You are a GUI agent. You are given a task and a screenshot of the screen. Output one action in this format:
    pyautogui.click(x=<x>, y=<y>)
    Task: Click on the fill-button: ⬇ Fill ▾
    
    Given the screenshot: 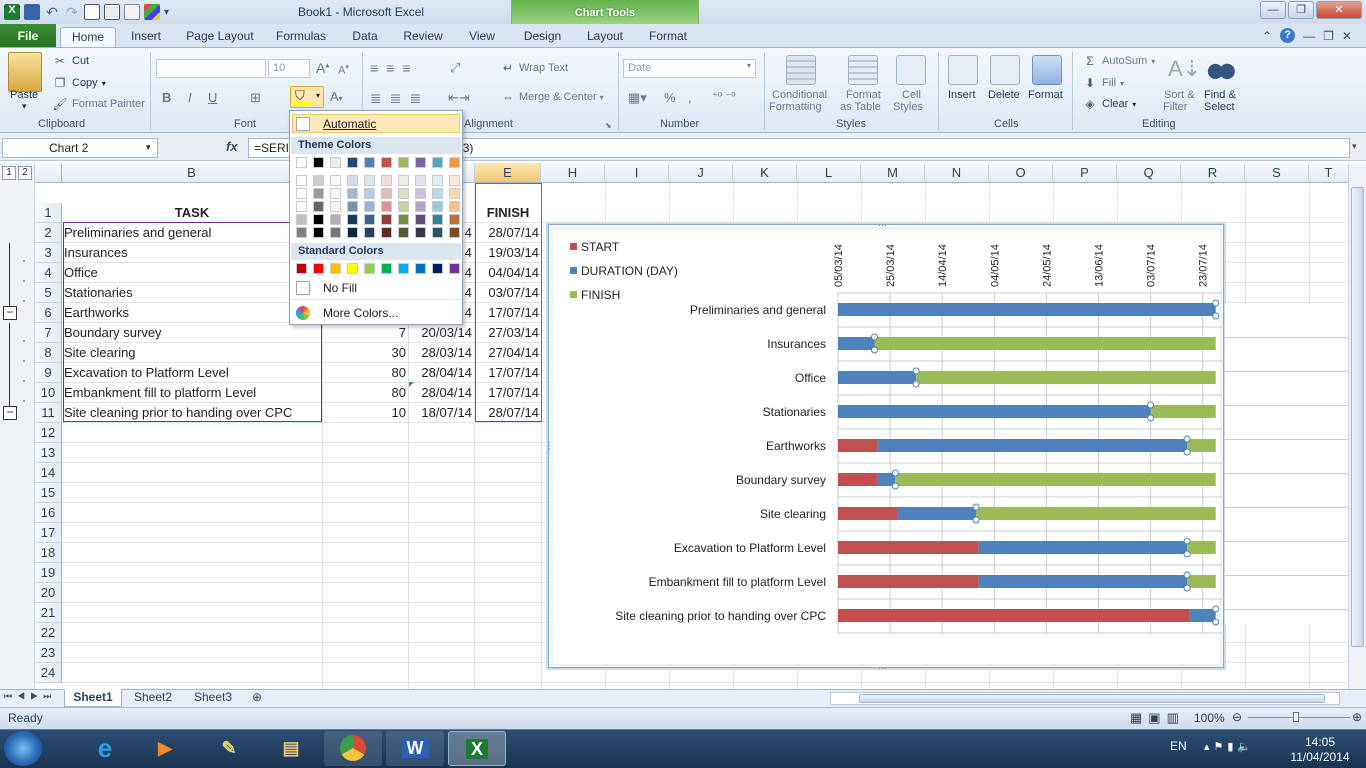 What is the action you would take?
    pyautogui.click(x=1103, y=83)
    